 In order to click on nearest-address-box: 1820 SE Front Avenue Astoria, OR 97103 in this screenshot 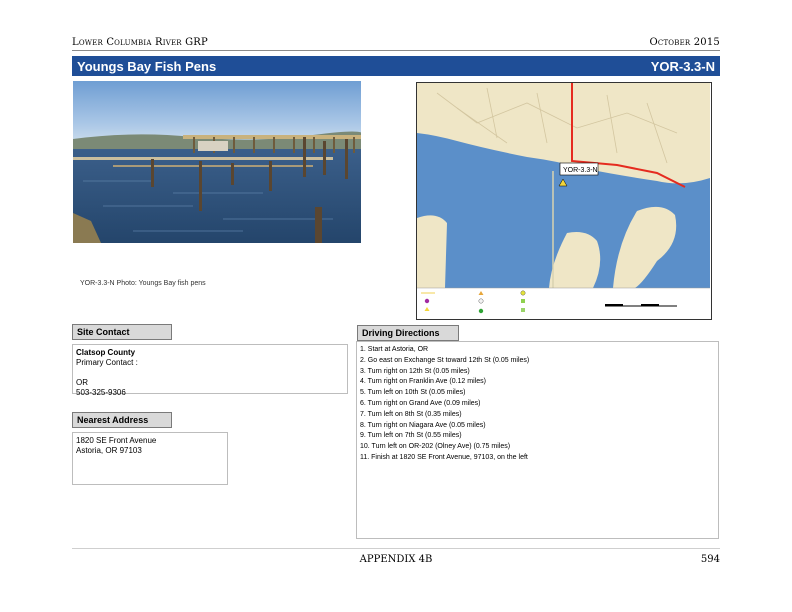, I will do `click(150, 458)`.